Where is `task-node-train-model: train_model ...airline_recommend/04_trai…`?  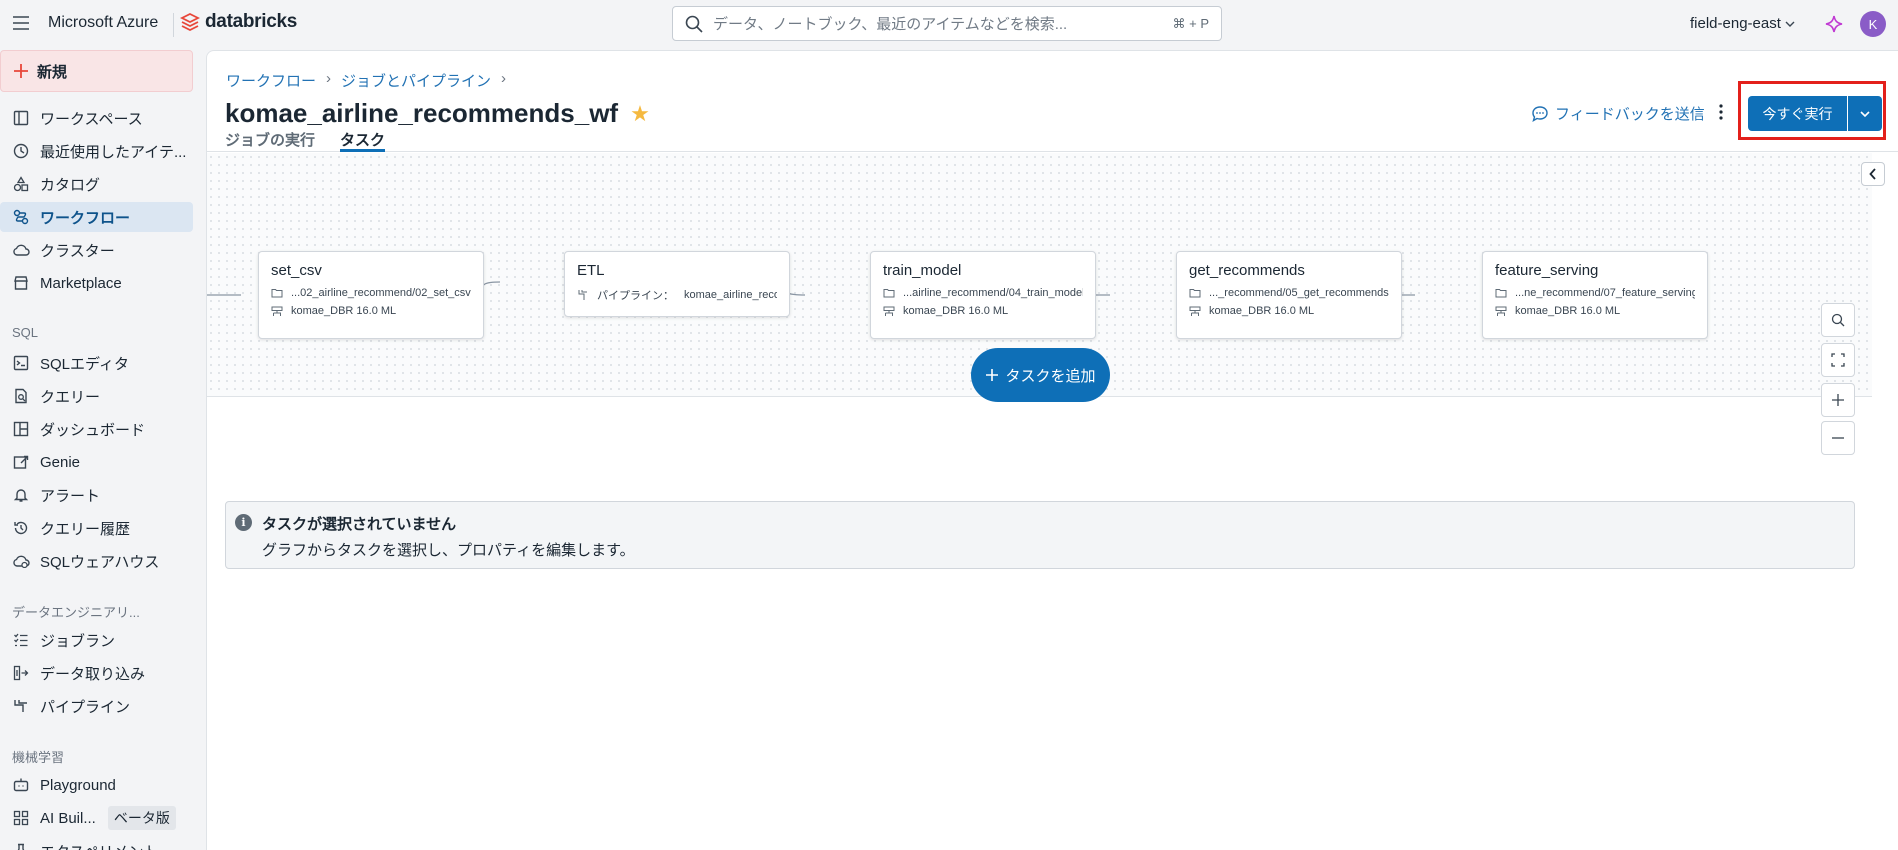 task-node-train-model: train_model ...airline_recommend/04_trai… is located at coordinates (983, 295).